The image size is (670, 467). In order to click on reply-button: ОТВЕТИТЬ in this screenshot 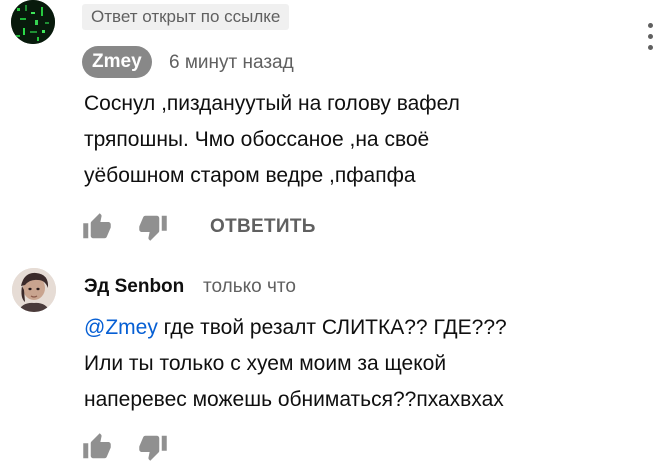, I will do `click(263, 227)`.